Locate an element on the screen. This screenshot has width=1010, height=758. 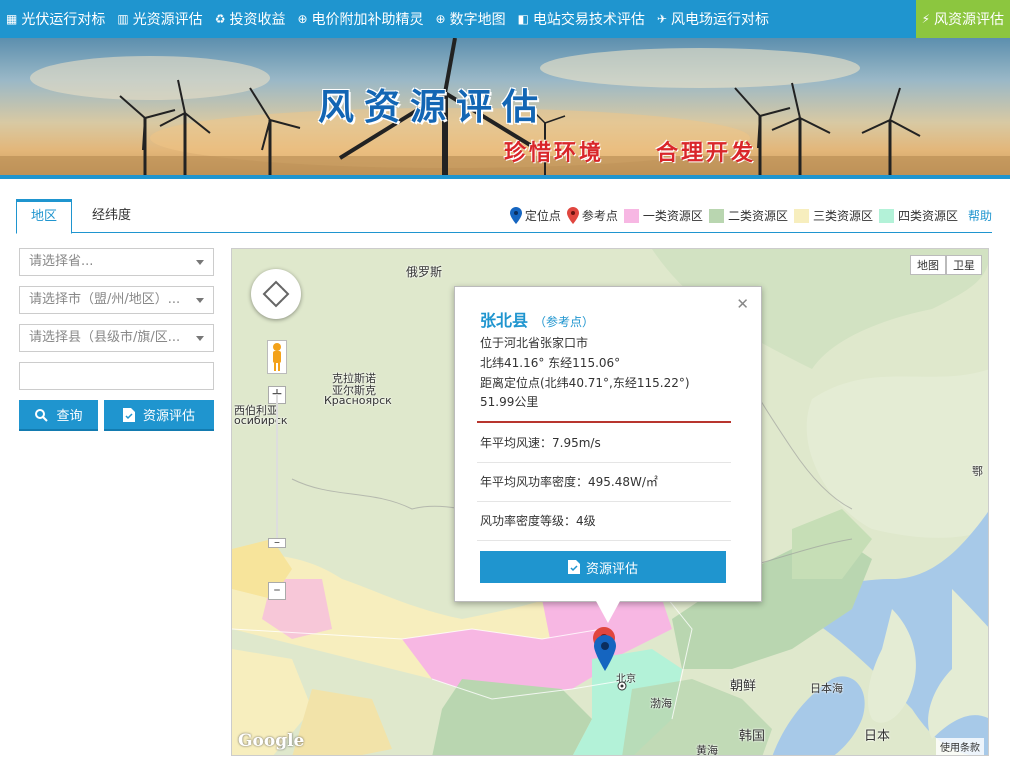
map-label-russia: 俄罗斯 is located at coordinates (424, 272).